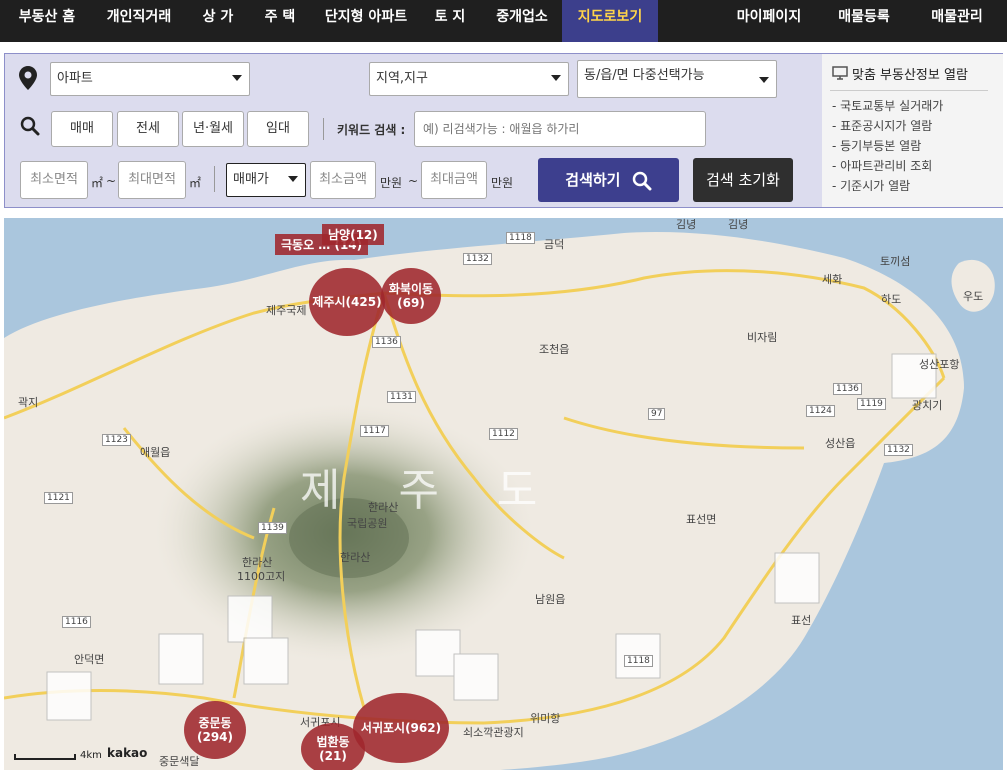 This screenshot has width=1007, height=772. I want to click on reset-search-button: 검색 초기화, so click(743, 180).